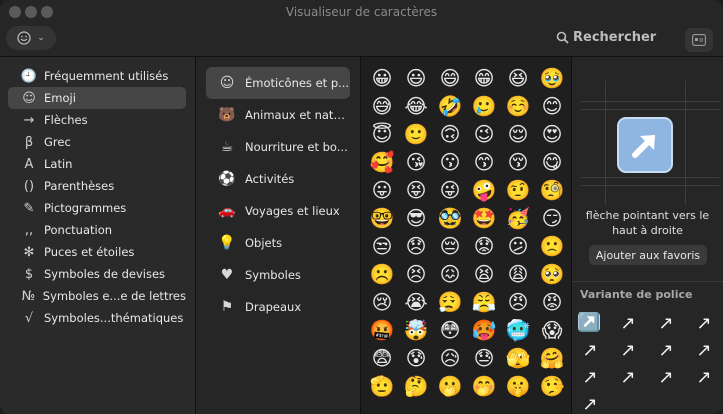 The height and width of the screenshot is (414, 723). Describe the element at coordinates (97, 164) in the screenshot. I see `sidebar-item: A Latin` at that location.